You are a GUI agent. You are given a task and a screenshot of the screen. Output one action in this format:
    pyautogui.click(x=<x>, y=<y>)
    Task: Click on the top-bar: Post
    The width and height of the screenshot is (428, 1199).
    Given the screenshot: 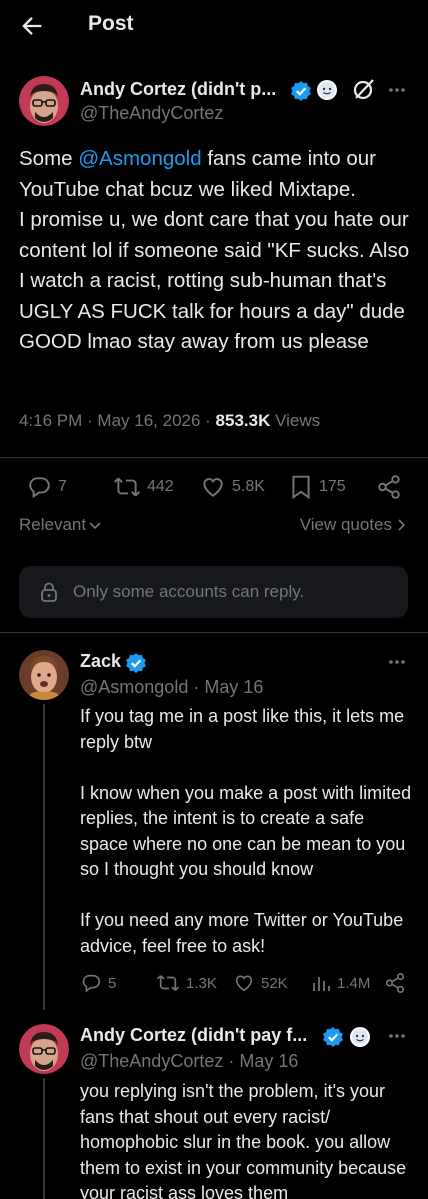 What is the action you would take?
    pyautogui.click(x=214, y=26)
    